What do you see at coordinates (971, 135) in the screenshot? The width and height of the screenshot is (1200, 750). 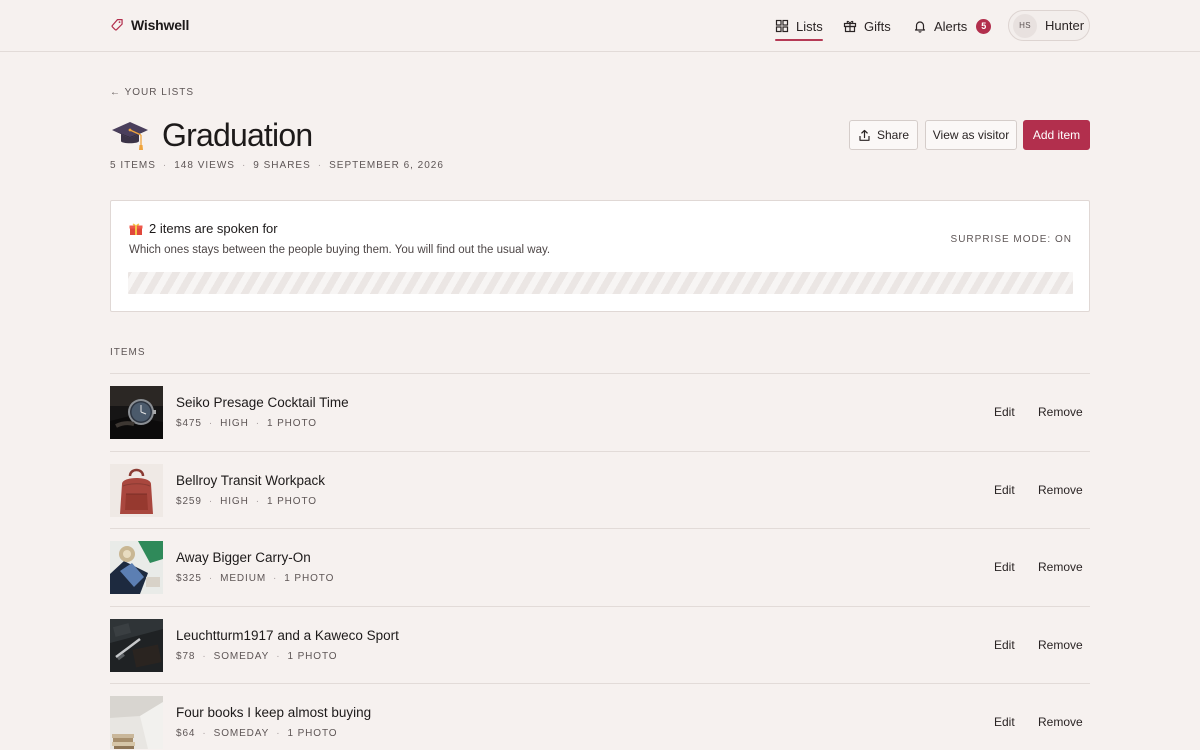 I see `view-as-visitor-button: View as visitor` at bounding box center [971, 135].